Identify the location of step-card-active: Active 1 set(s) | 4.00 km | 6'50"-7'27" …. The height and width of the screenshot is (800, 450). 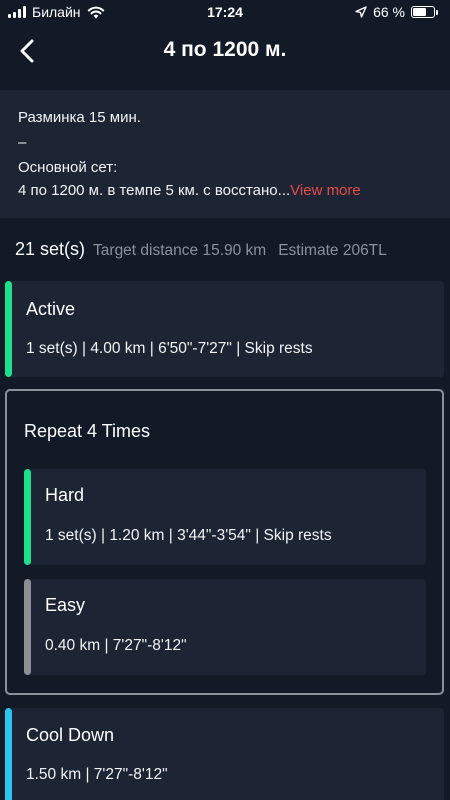
(224, 329).